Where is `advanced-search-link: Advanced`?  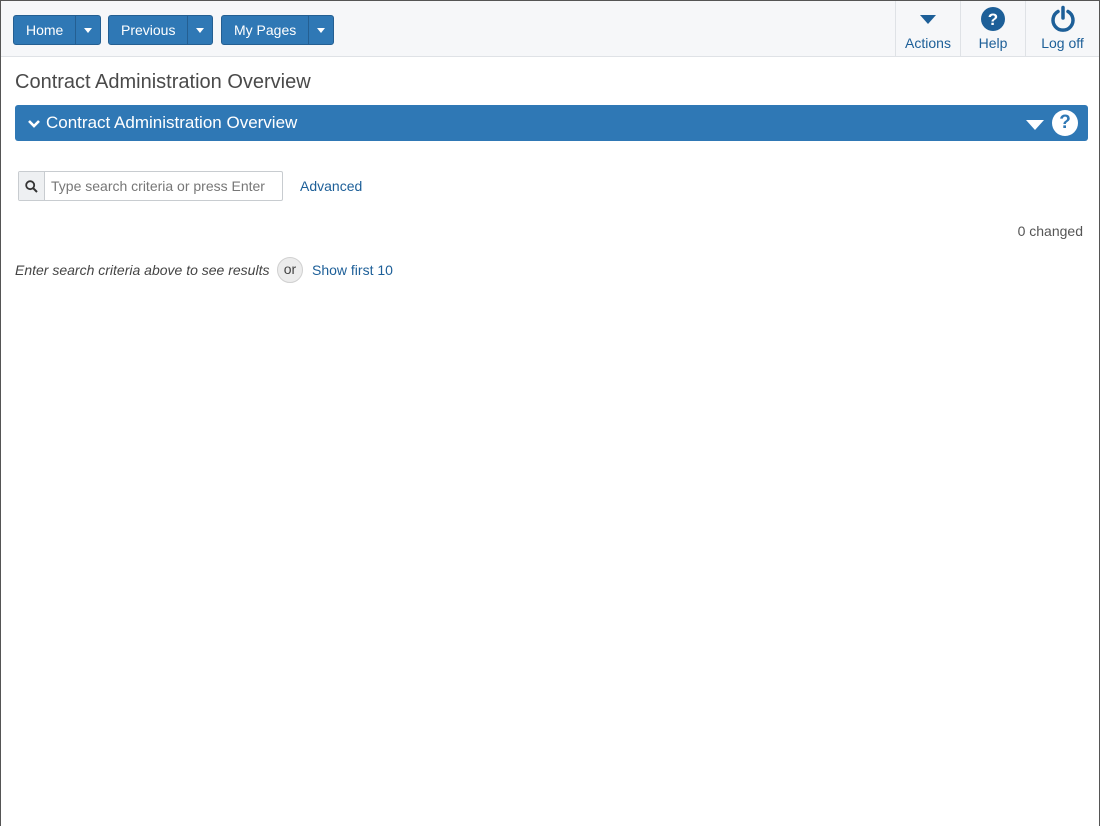
advanced-search-link: Advanced is located at coordinates (331, 186).